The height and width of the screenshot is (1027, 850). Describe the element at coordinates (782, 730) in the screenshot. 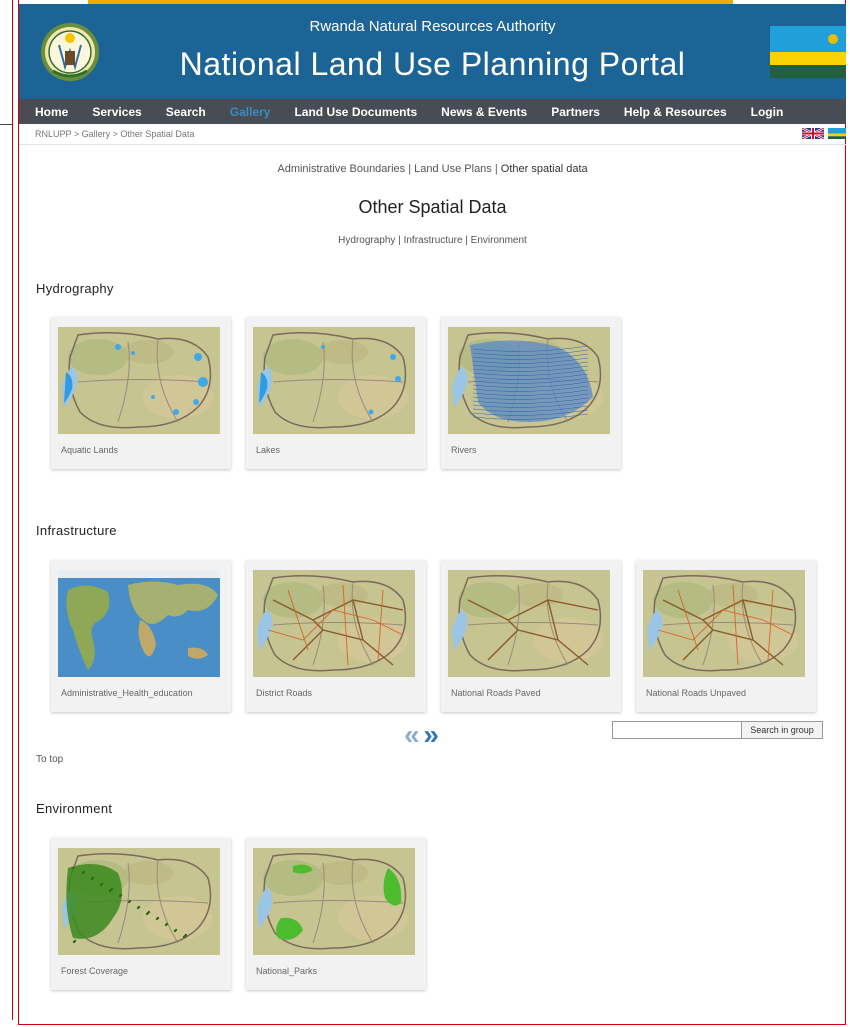

I see `search-in-group-button: Search in group` at that location.